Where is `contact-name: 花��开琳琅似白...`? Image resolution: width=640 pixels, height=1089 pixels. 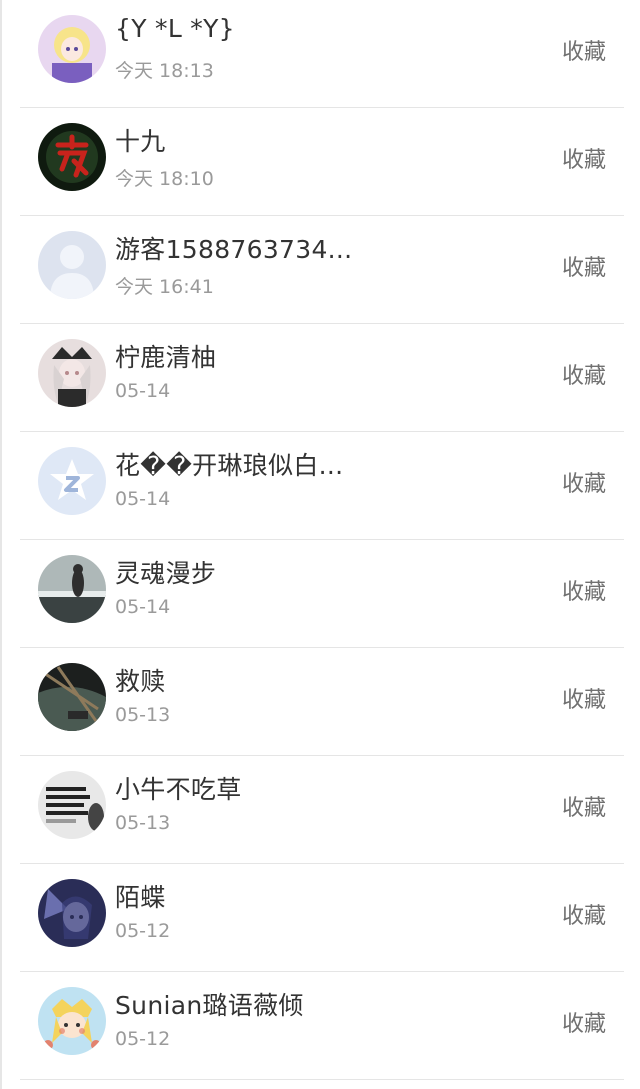 contact-name: 花��开琳琅似白... is located at coordinates (229, 465).